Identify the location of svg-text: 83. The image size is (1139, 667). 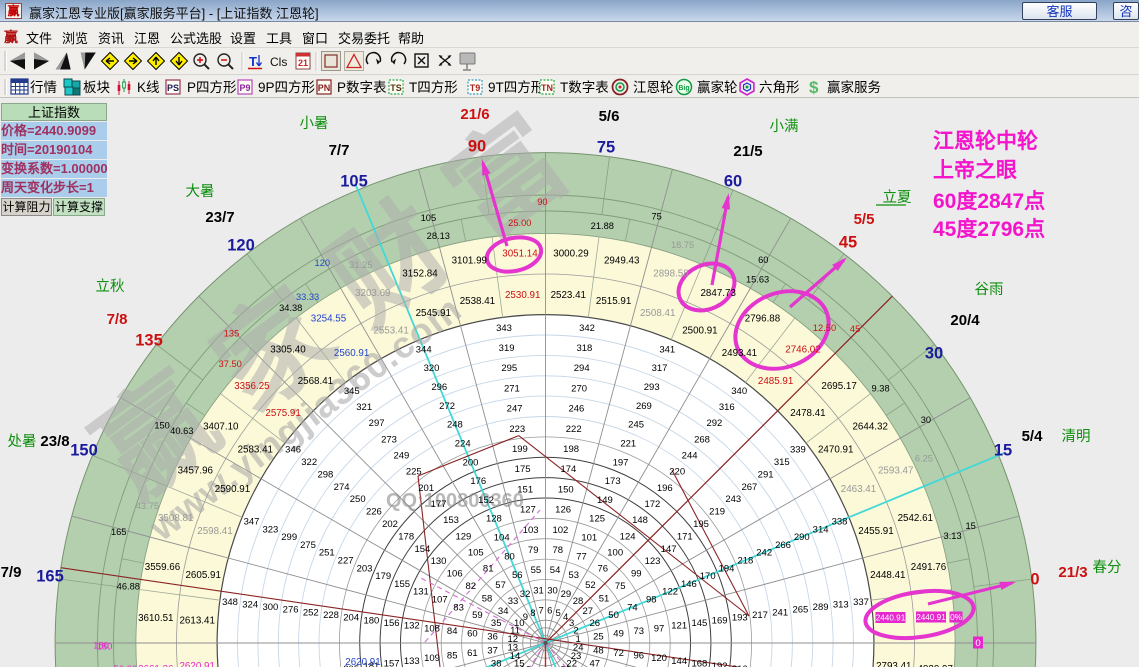
(458, 607).